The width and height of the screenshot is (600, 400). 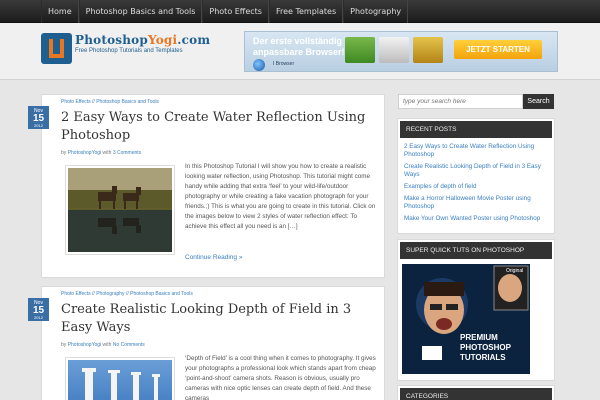 What do you see at coordinates (101, 153) in the screenshot?
I see `post-meta: by PhotoshopYogi with 3 Comments` at bounding box center [101, 153].